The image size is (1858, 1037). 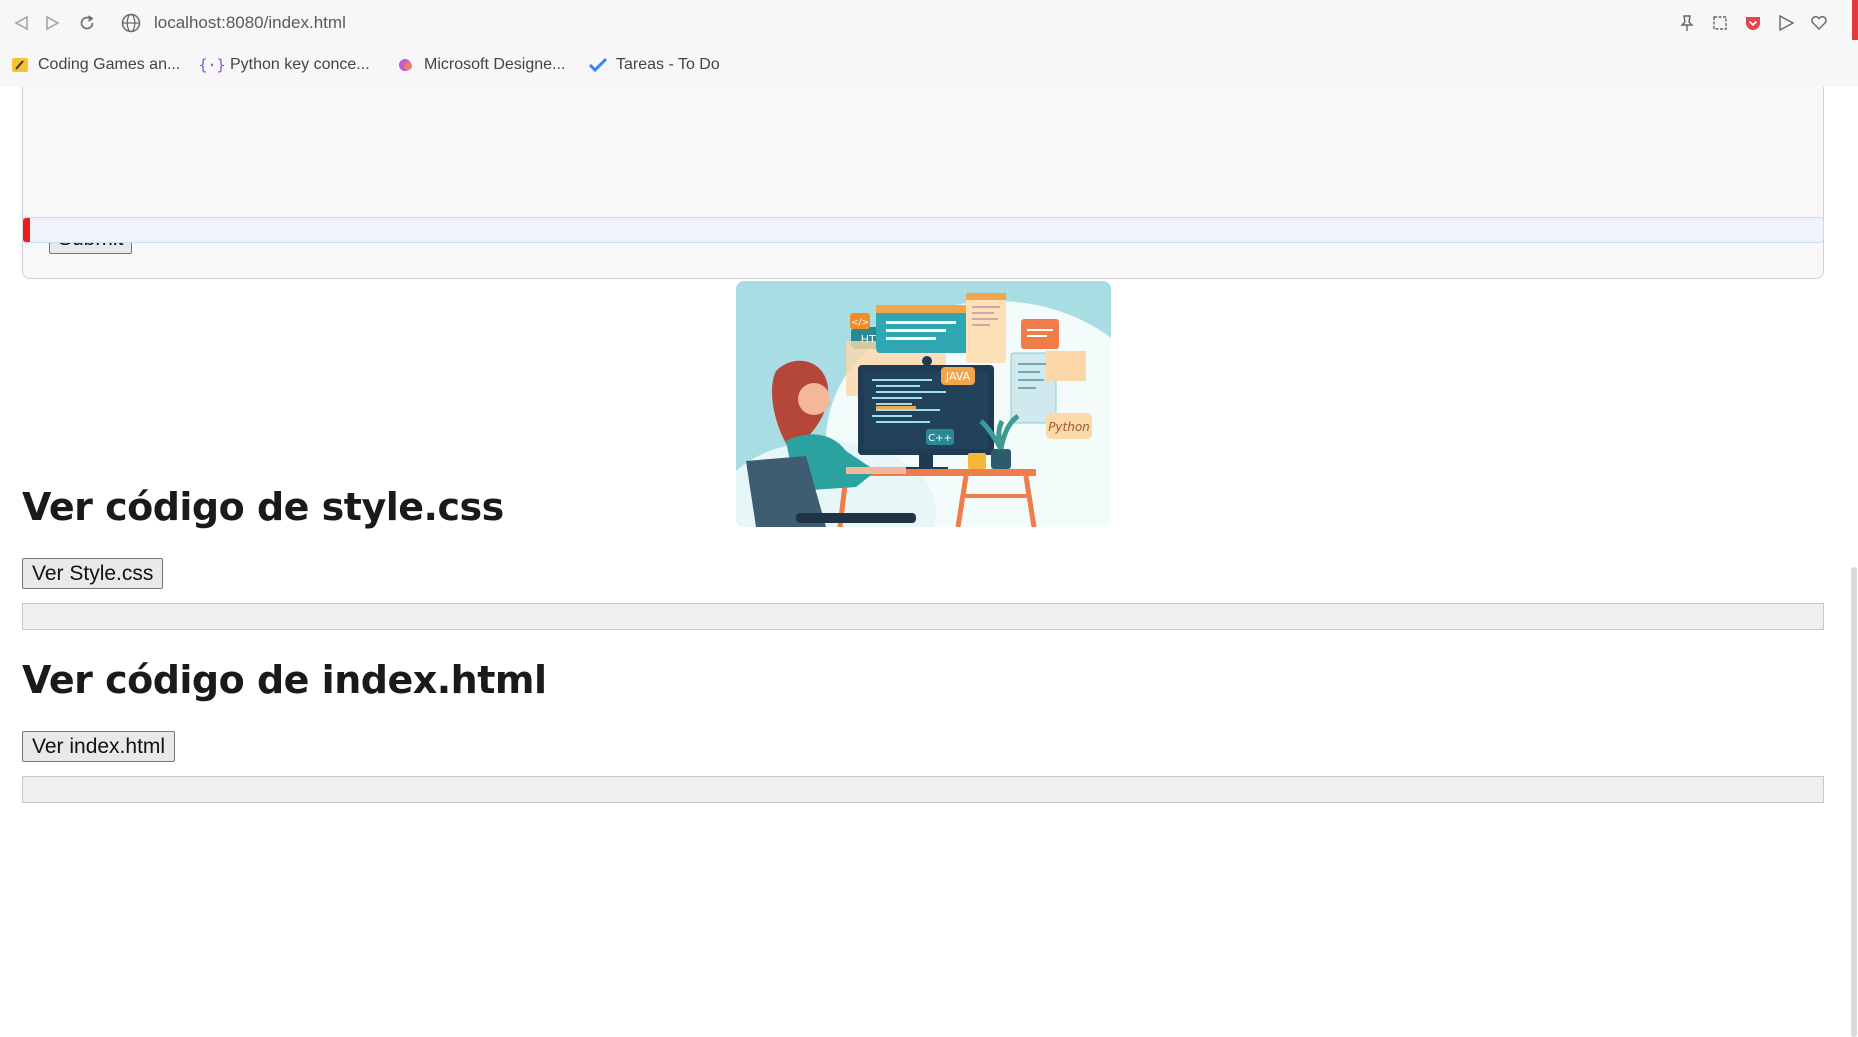 I want to click on vertical-scrollbar, so click(x=1854, y=562).